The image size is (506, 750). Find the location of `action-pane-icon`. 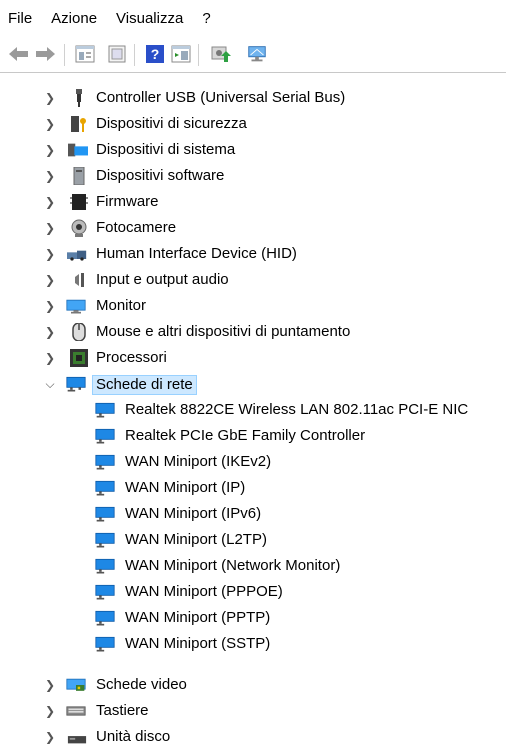

action-pane-icon is located at coordinates (181, 54).